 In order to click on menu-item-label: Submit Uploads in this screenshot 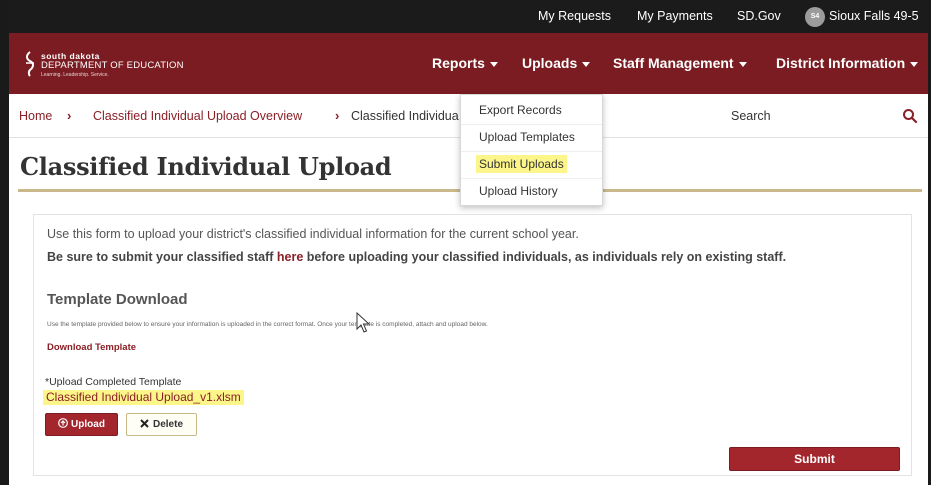, I will do `click(521, 164)`.